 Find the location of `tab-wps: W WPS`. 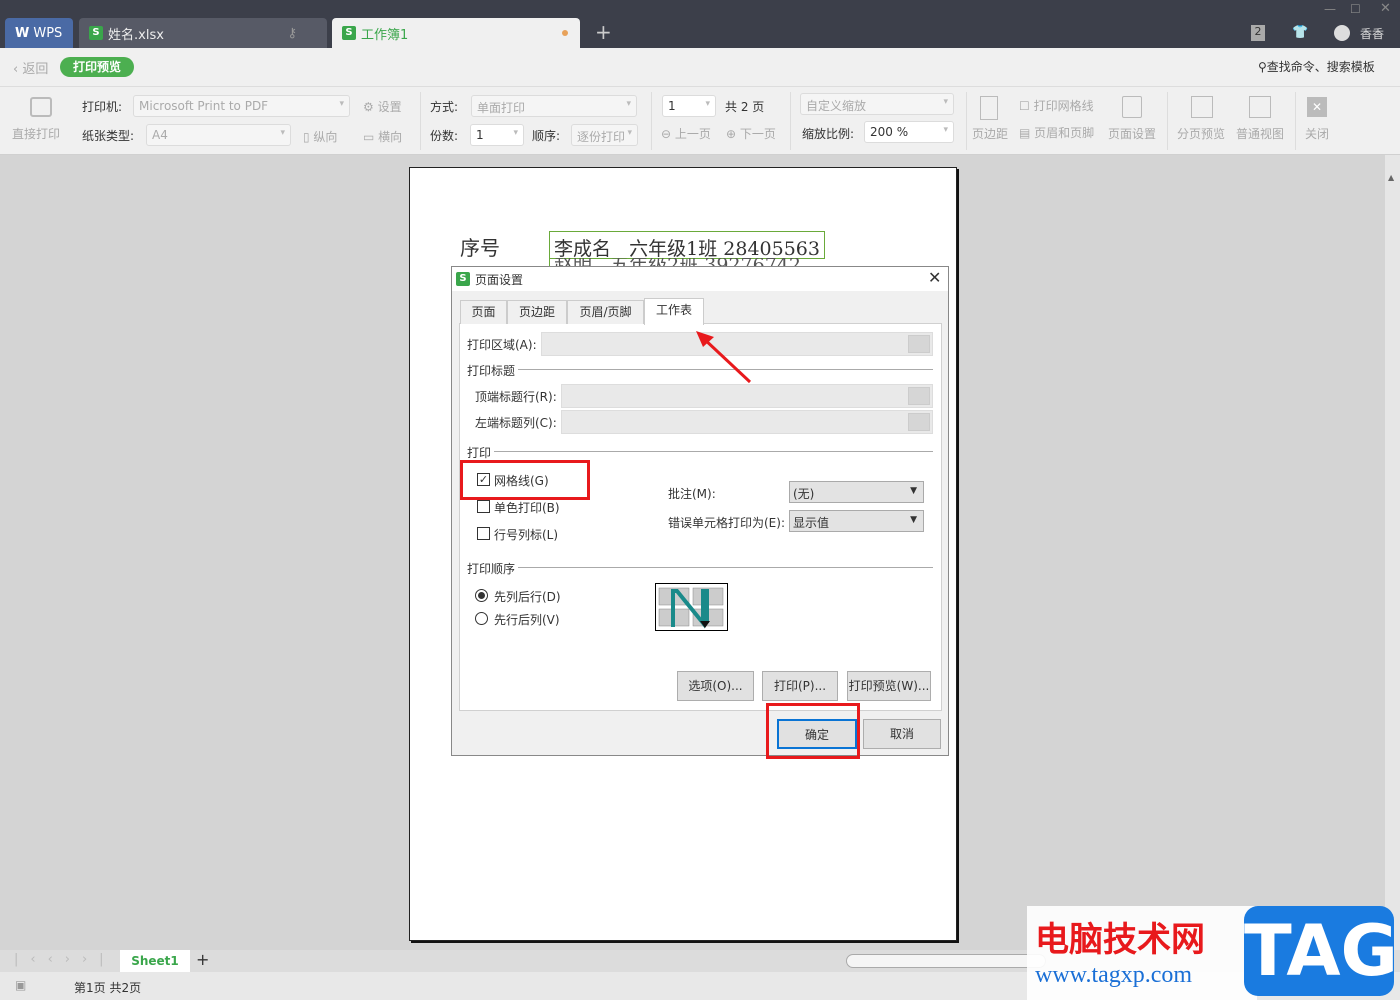

tab-wps: W WPS is located at coordinates (39, 33).